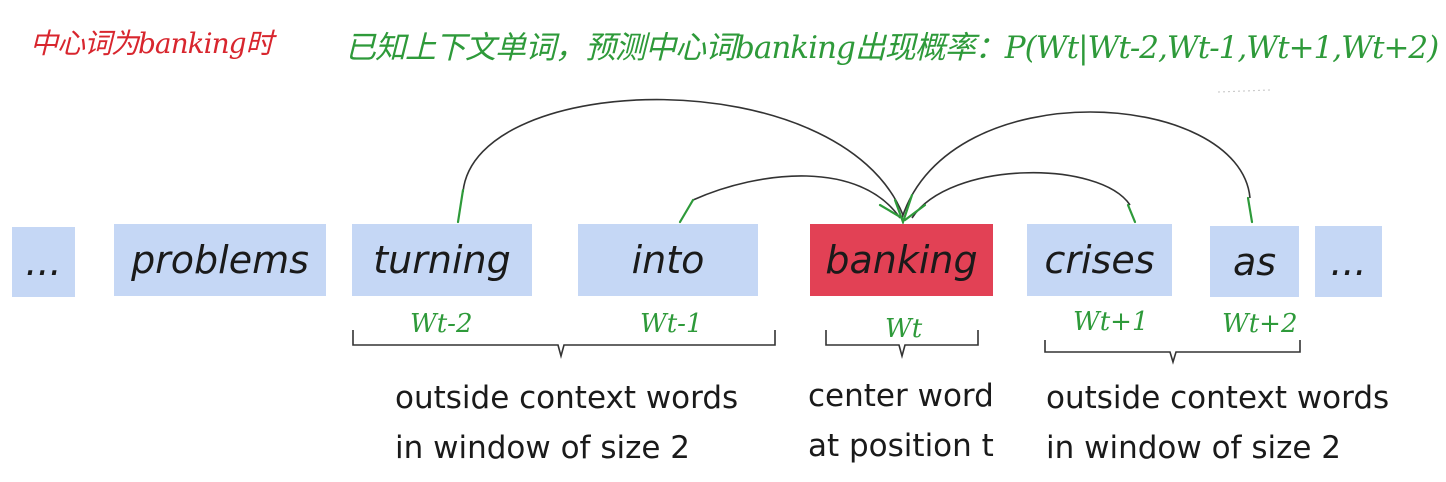  I want to click on caption-center: center word at position t, so click(901, 421).